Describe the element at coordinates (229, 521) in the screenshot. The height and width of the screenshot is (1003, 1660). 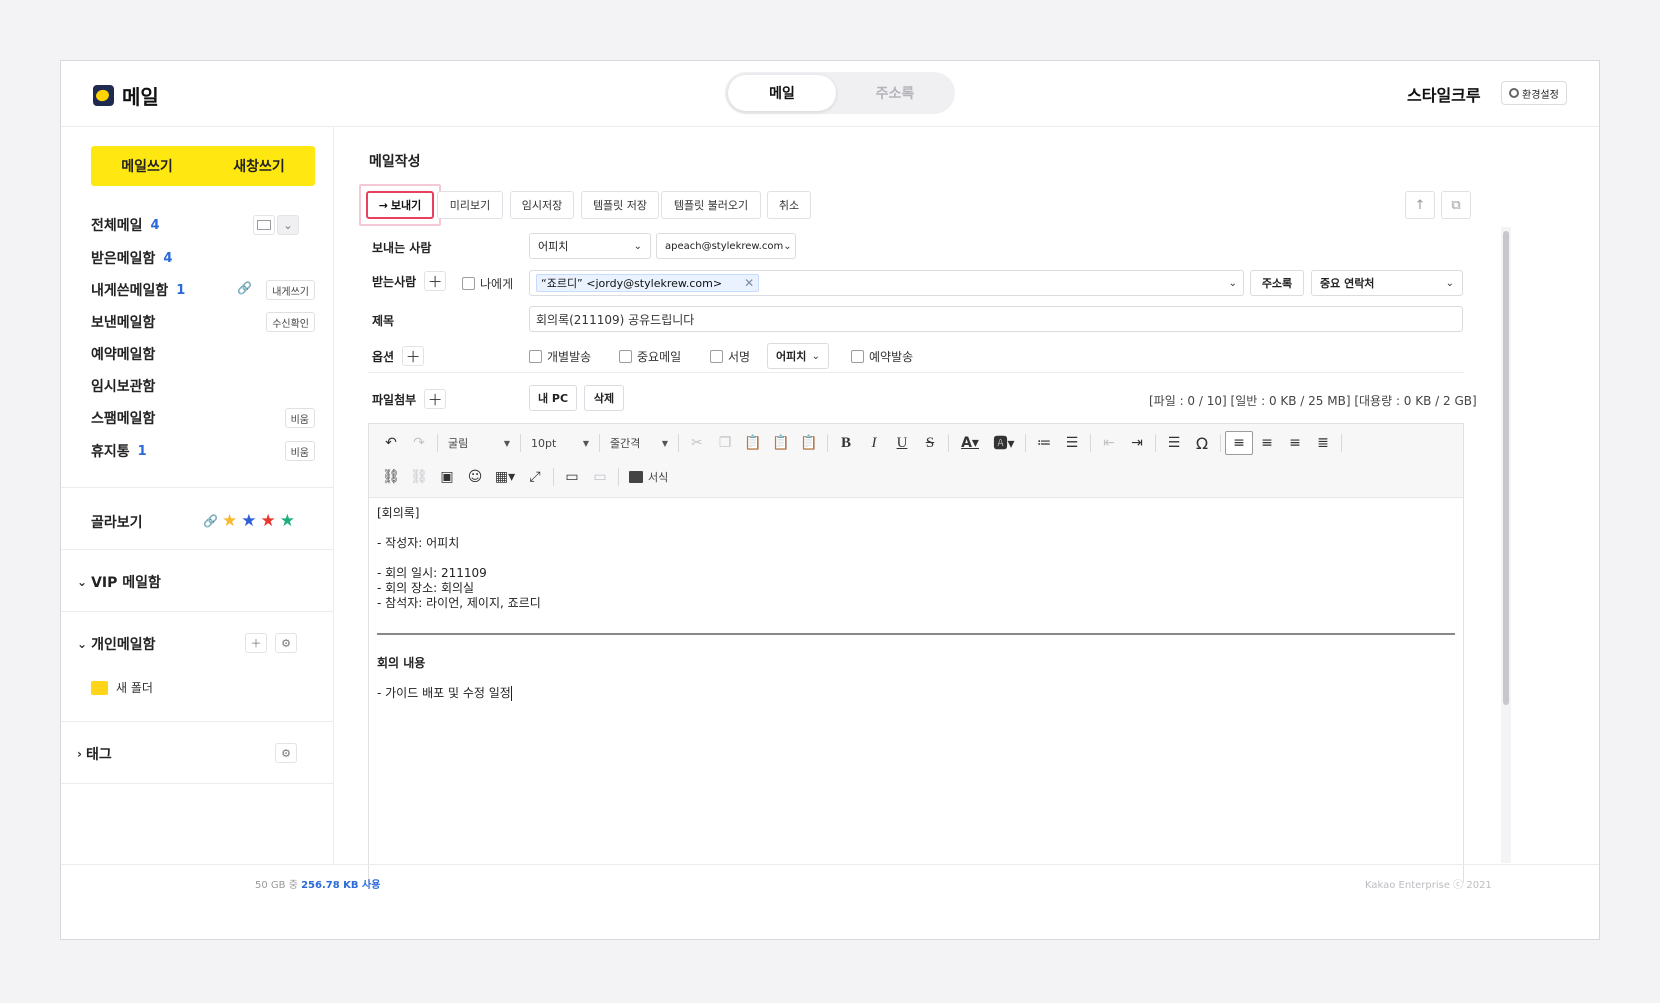
I see `star-icon-yellow: ★` at that location.